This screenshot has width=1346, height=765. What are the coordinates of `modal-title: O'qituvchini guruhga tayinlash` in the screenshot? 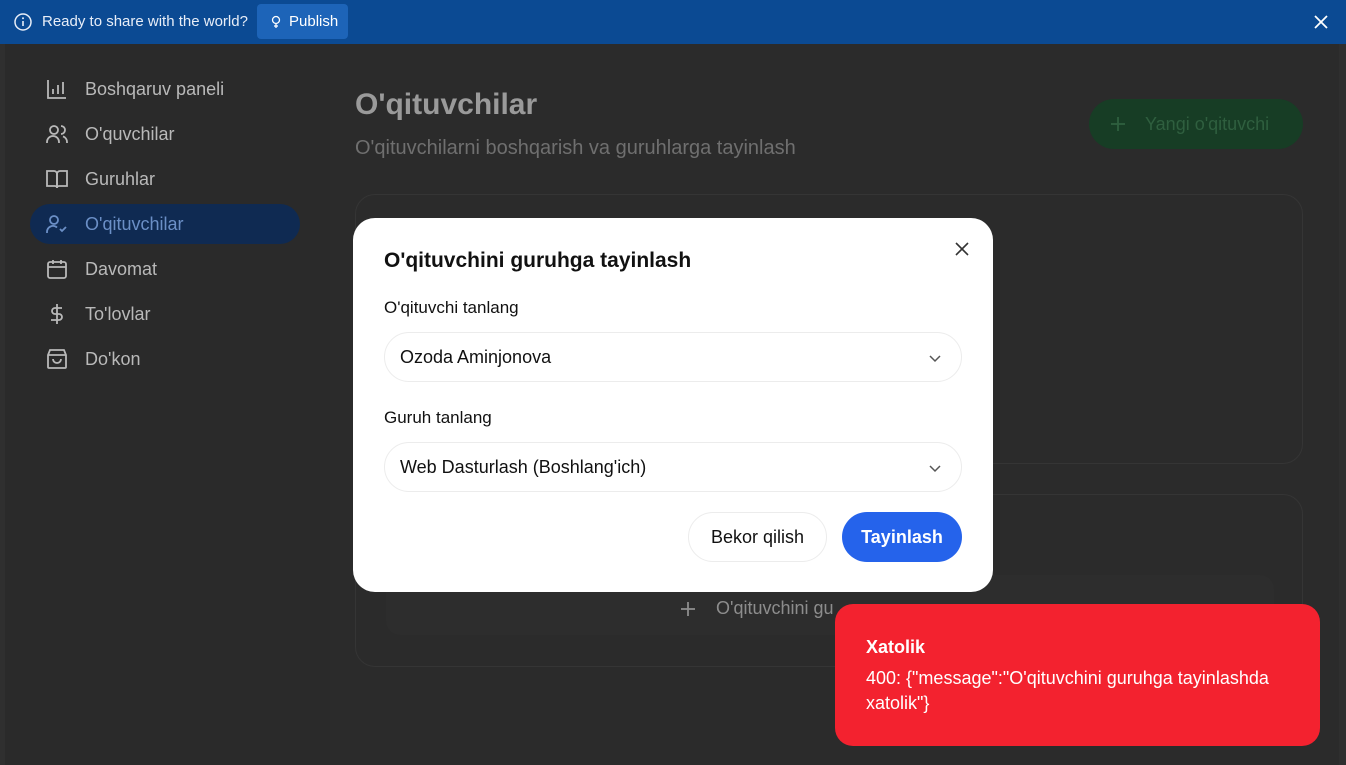 It's located at (538, 260).